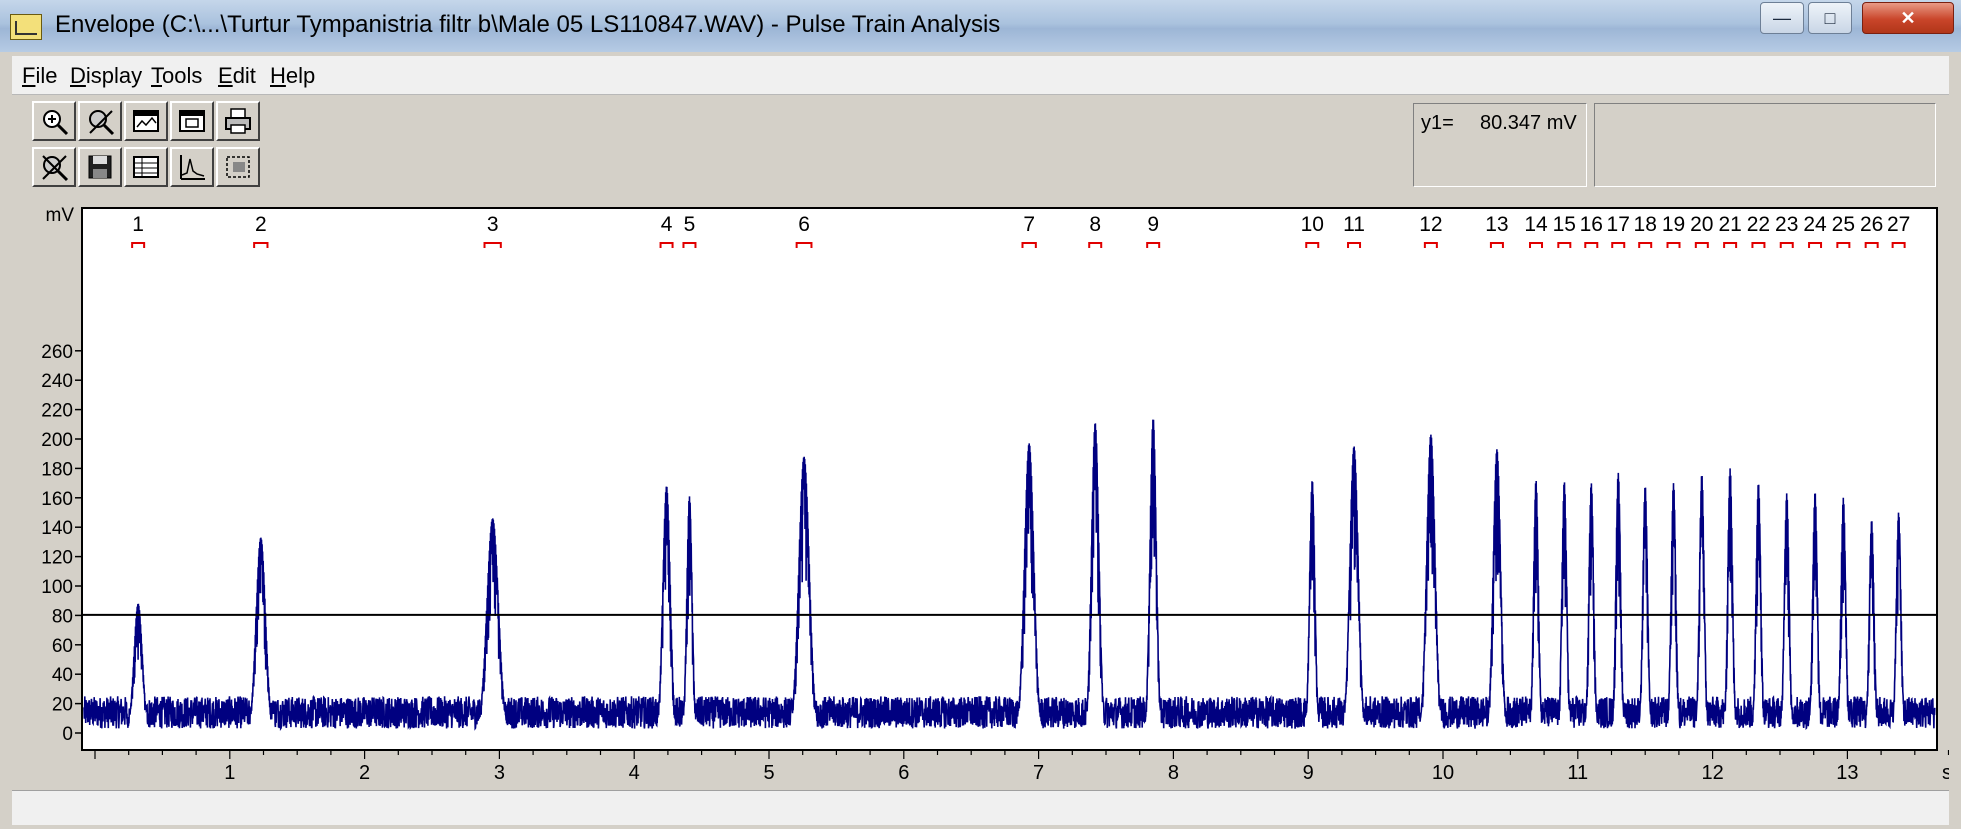 This screenshot has height=829, width=1961. Describe the element at coordinates (57, 381) in the screenshot. I see `y-tick-label: 240` at that location.